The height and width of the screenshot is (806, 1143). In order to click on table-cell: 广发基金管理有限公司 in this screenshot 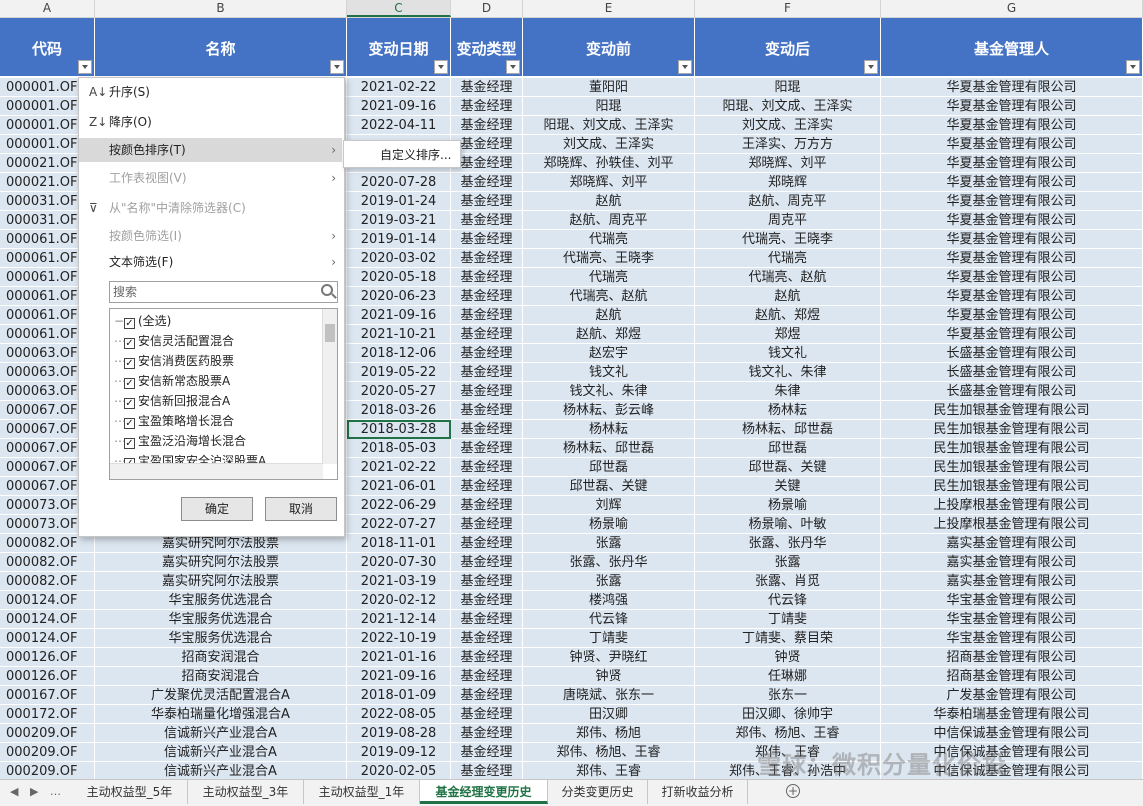, I will do `click(1012, 695)`.